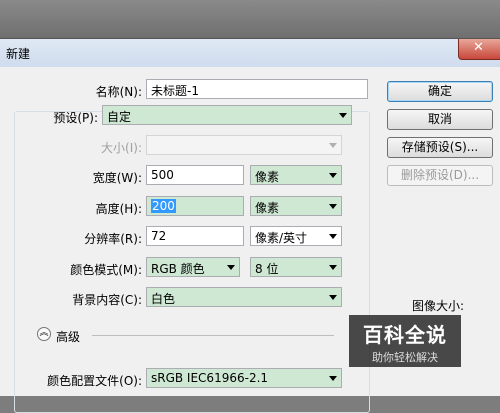  What do you see at coordinates (94, 381) in the screenshot?
I see `color-profile-label: 颜色配置文件(O):` at bounding box center [94, 381].